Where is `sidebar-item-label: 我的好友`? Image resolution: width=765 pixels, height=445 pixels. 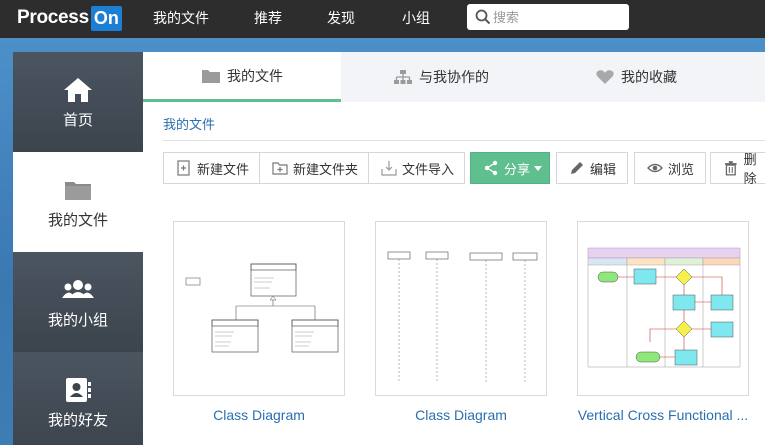
sidebar-item-label: 我的好友 is located at coordinates (77, 420).